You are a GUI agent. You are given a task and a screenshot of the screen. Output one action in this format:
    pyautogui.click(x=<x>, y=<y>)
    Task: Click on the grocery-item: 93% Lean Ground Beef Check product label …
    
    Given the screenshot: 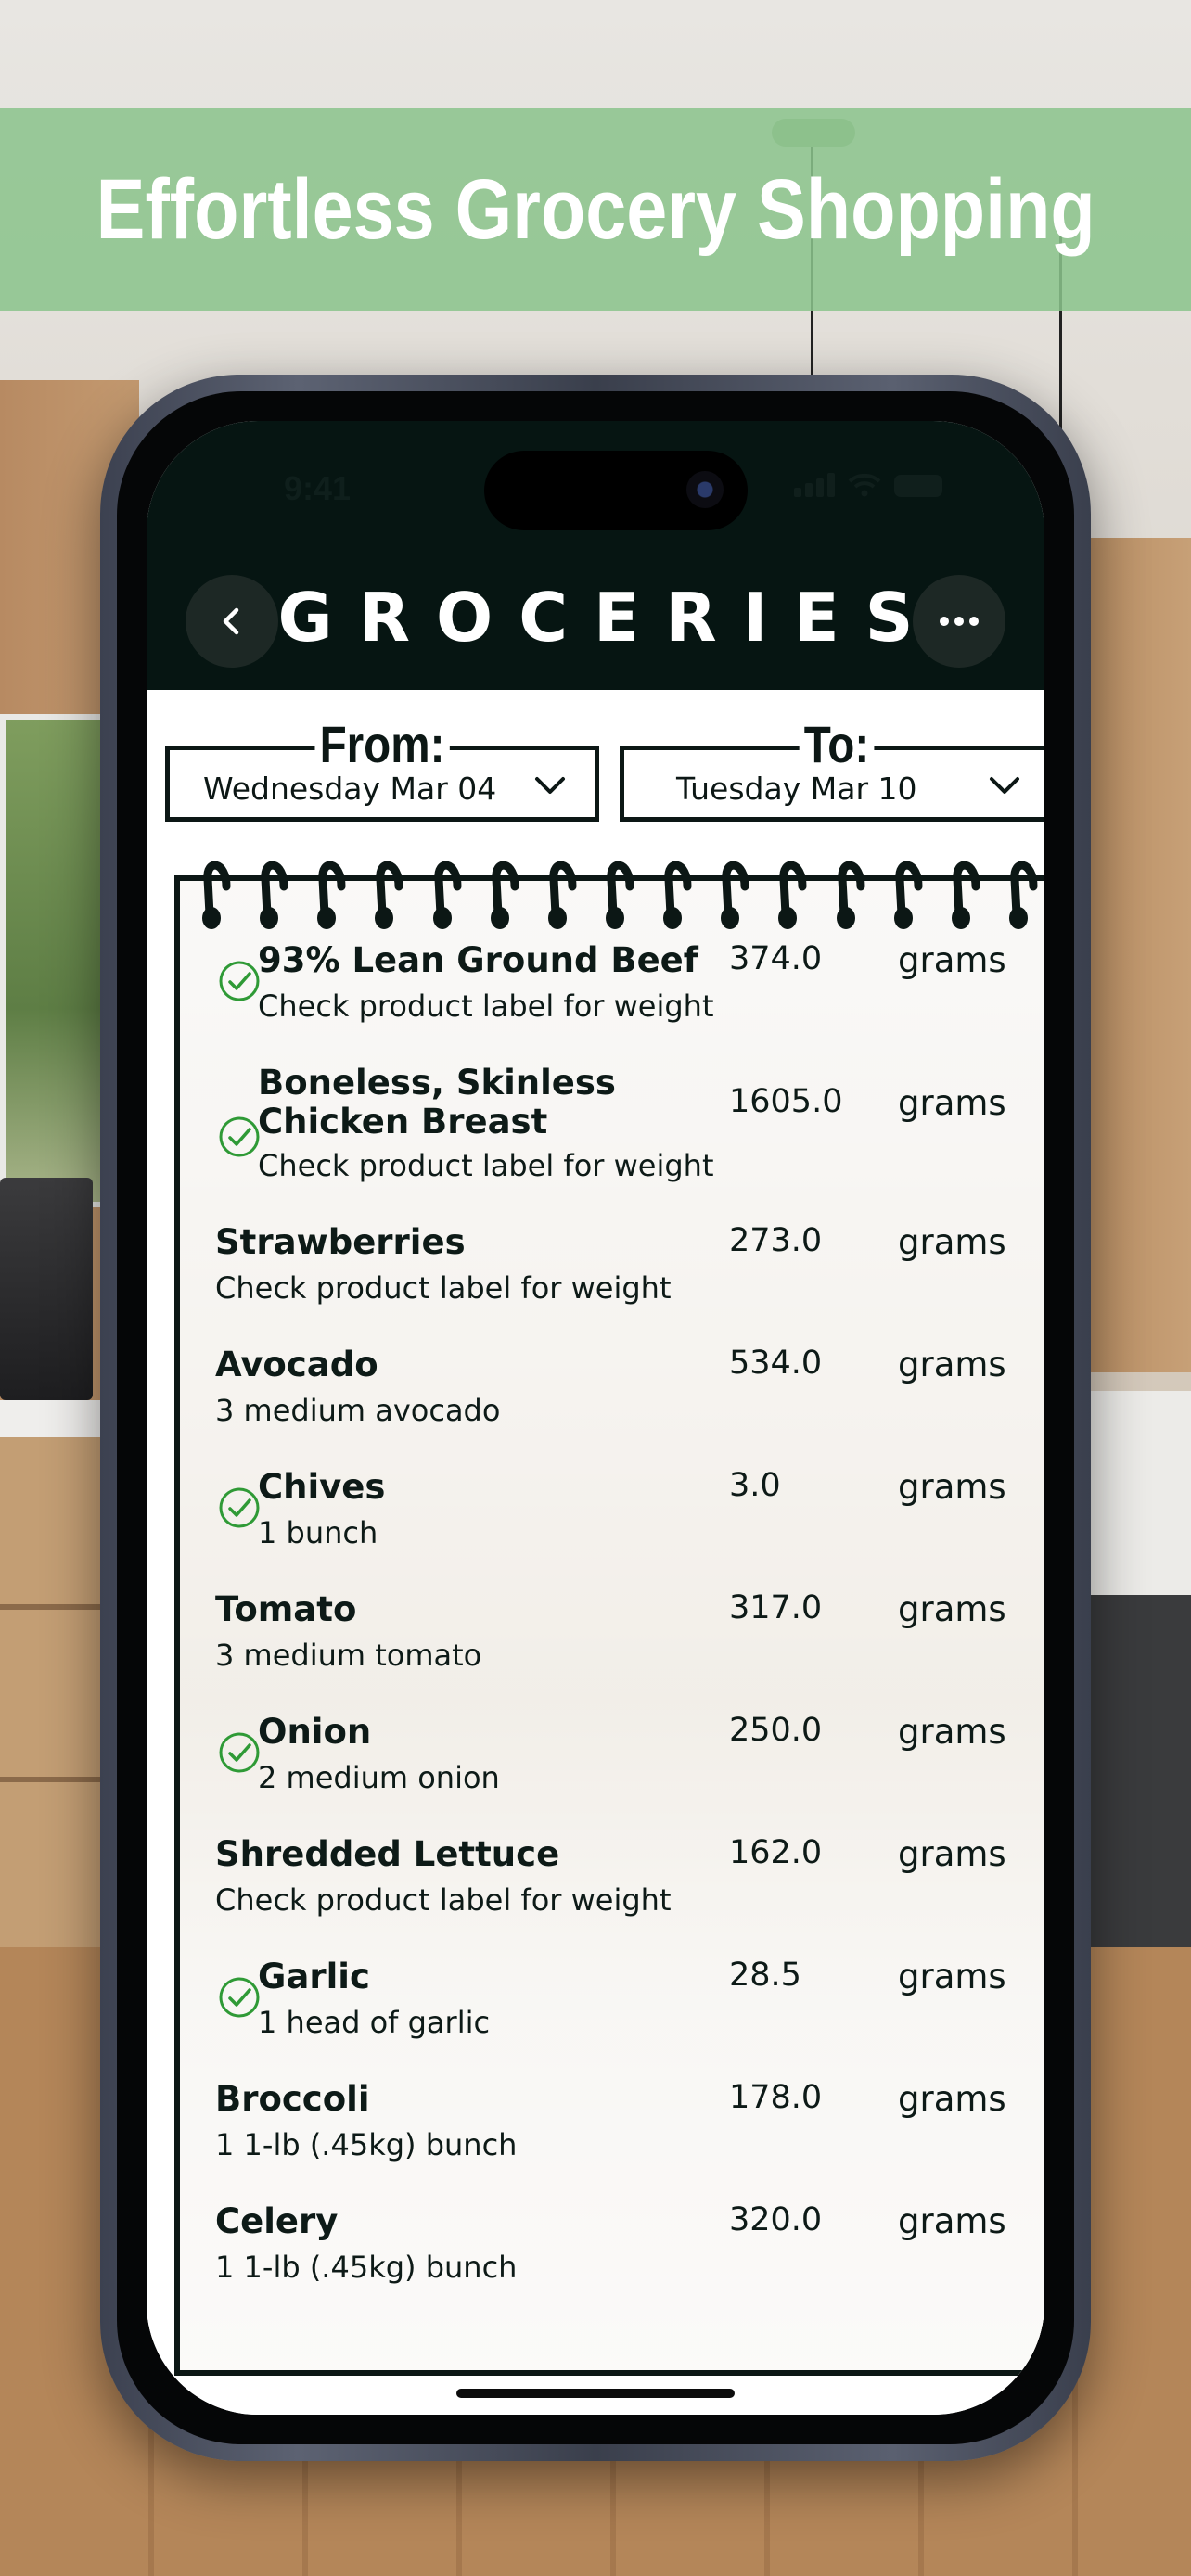 What is the action you would take?
    pyautogui.click(x=612, y=1002)
    